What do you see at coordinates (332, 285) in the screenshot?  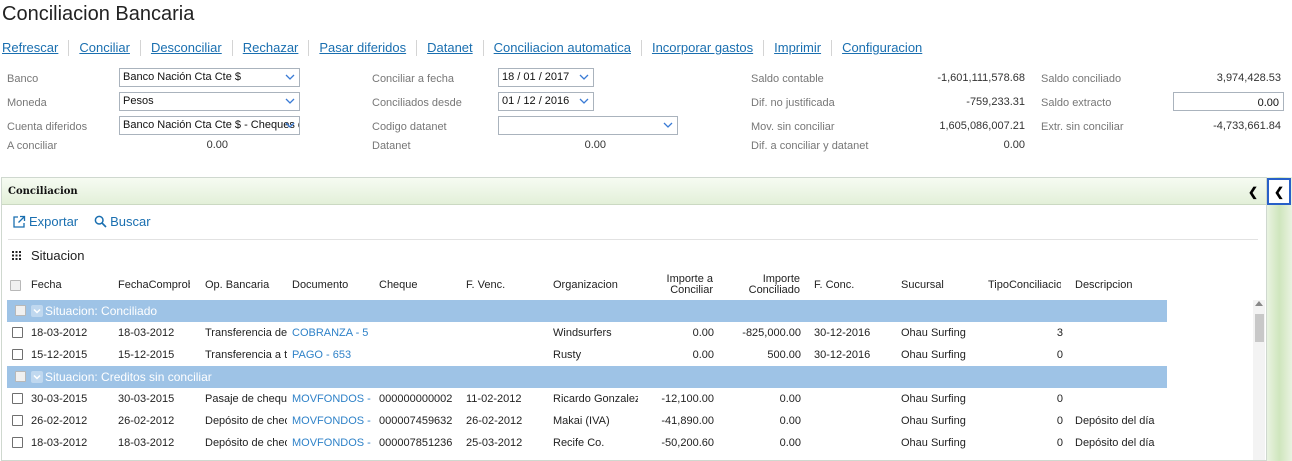 I see `col-documento: Documento` at bounding box center [332, 285].